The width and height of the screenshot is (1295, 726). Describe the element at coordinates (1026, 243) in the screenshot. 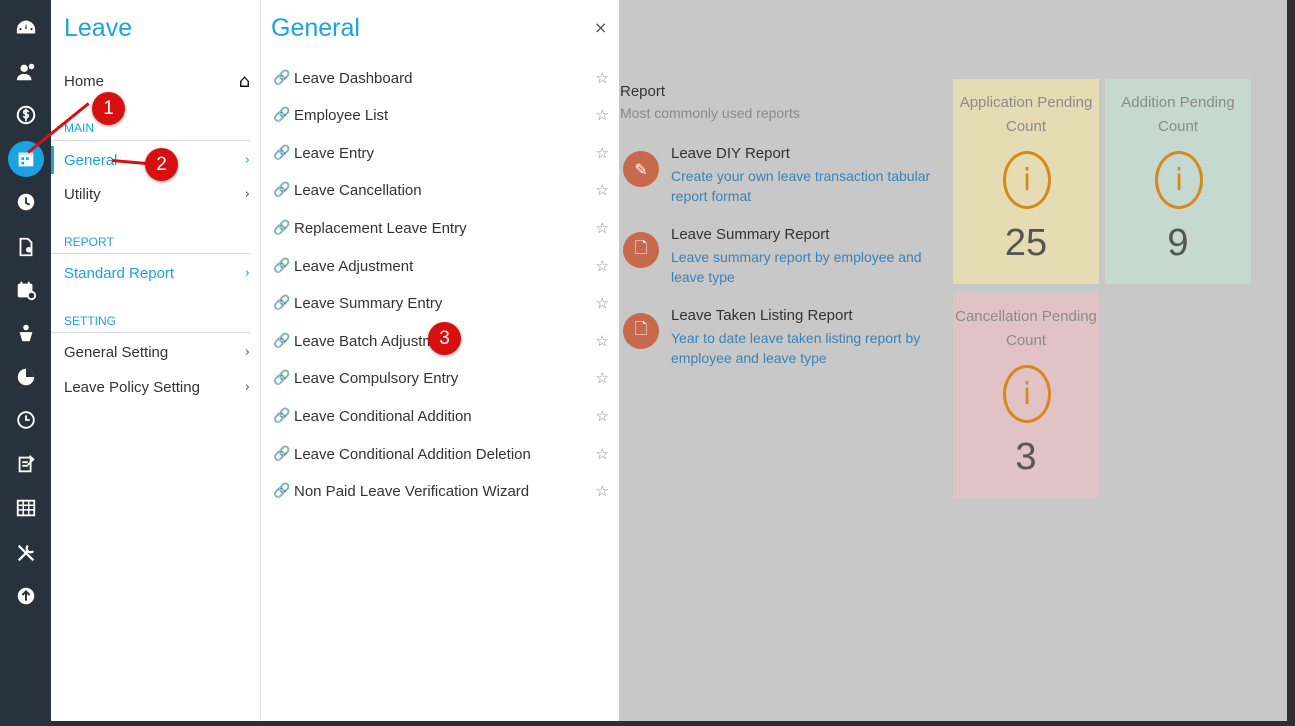

I see `card-value: 25` at that location.